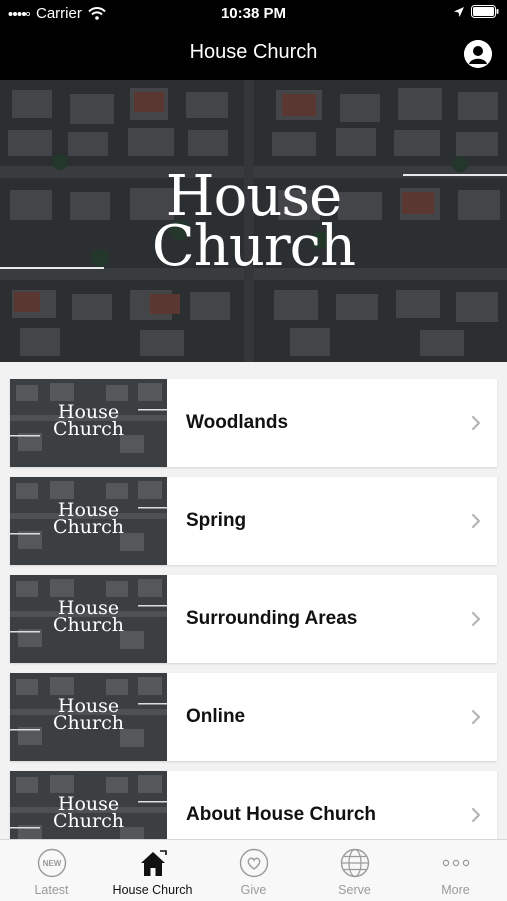  I want to click on list-item-spring: House Church Spring, so click(253, 521).